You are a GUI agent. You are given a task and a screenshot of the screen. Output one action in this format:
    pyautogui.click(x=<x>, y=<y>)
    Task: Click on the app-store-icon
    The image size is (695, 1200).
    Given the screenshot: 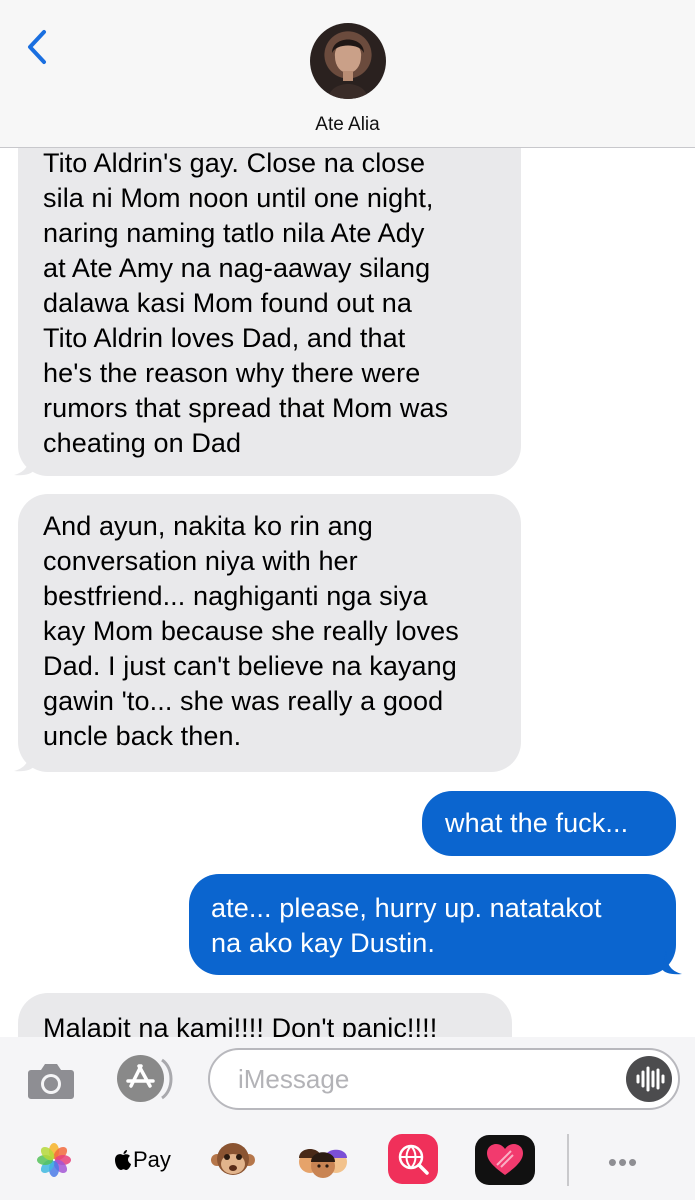 What is the action you would take?
    pyautogui.click(x=140, y=1076)
    